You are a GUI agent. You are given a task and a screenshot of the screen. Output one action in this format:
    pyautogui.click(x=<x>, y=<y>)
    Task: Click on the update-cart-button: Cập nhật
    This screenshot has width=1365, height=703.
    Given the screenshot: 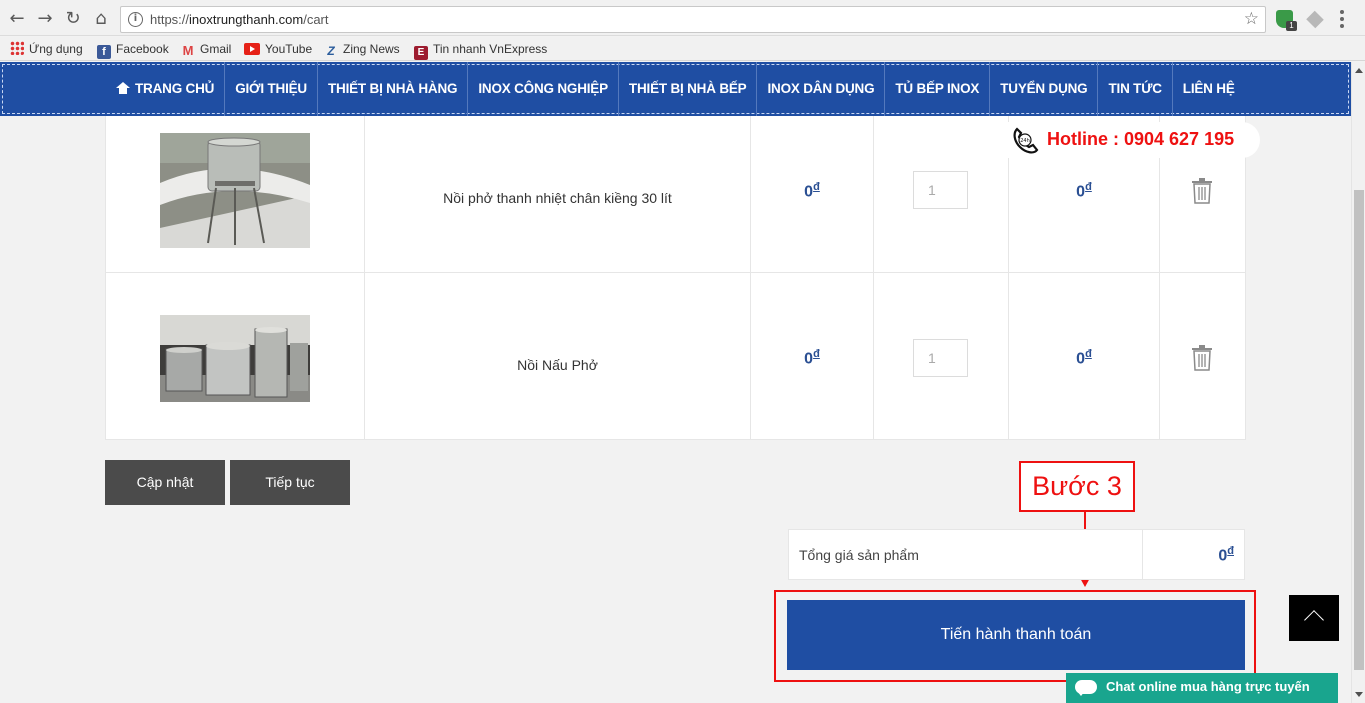 What is the action you would take?
    pyautogui.click(x=165, y=482)
    